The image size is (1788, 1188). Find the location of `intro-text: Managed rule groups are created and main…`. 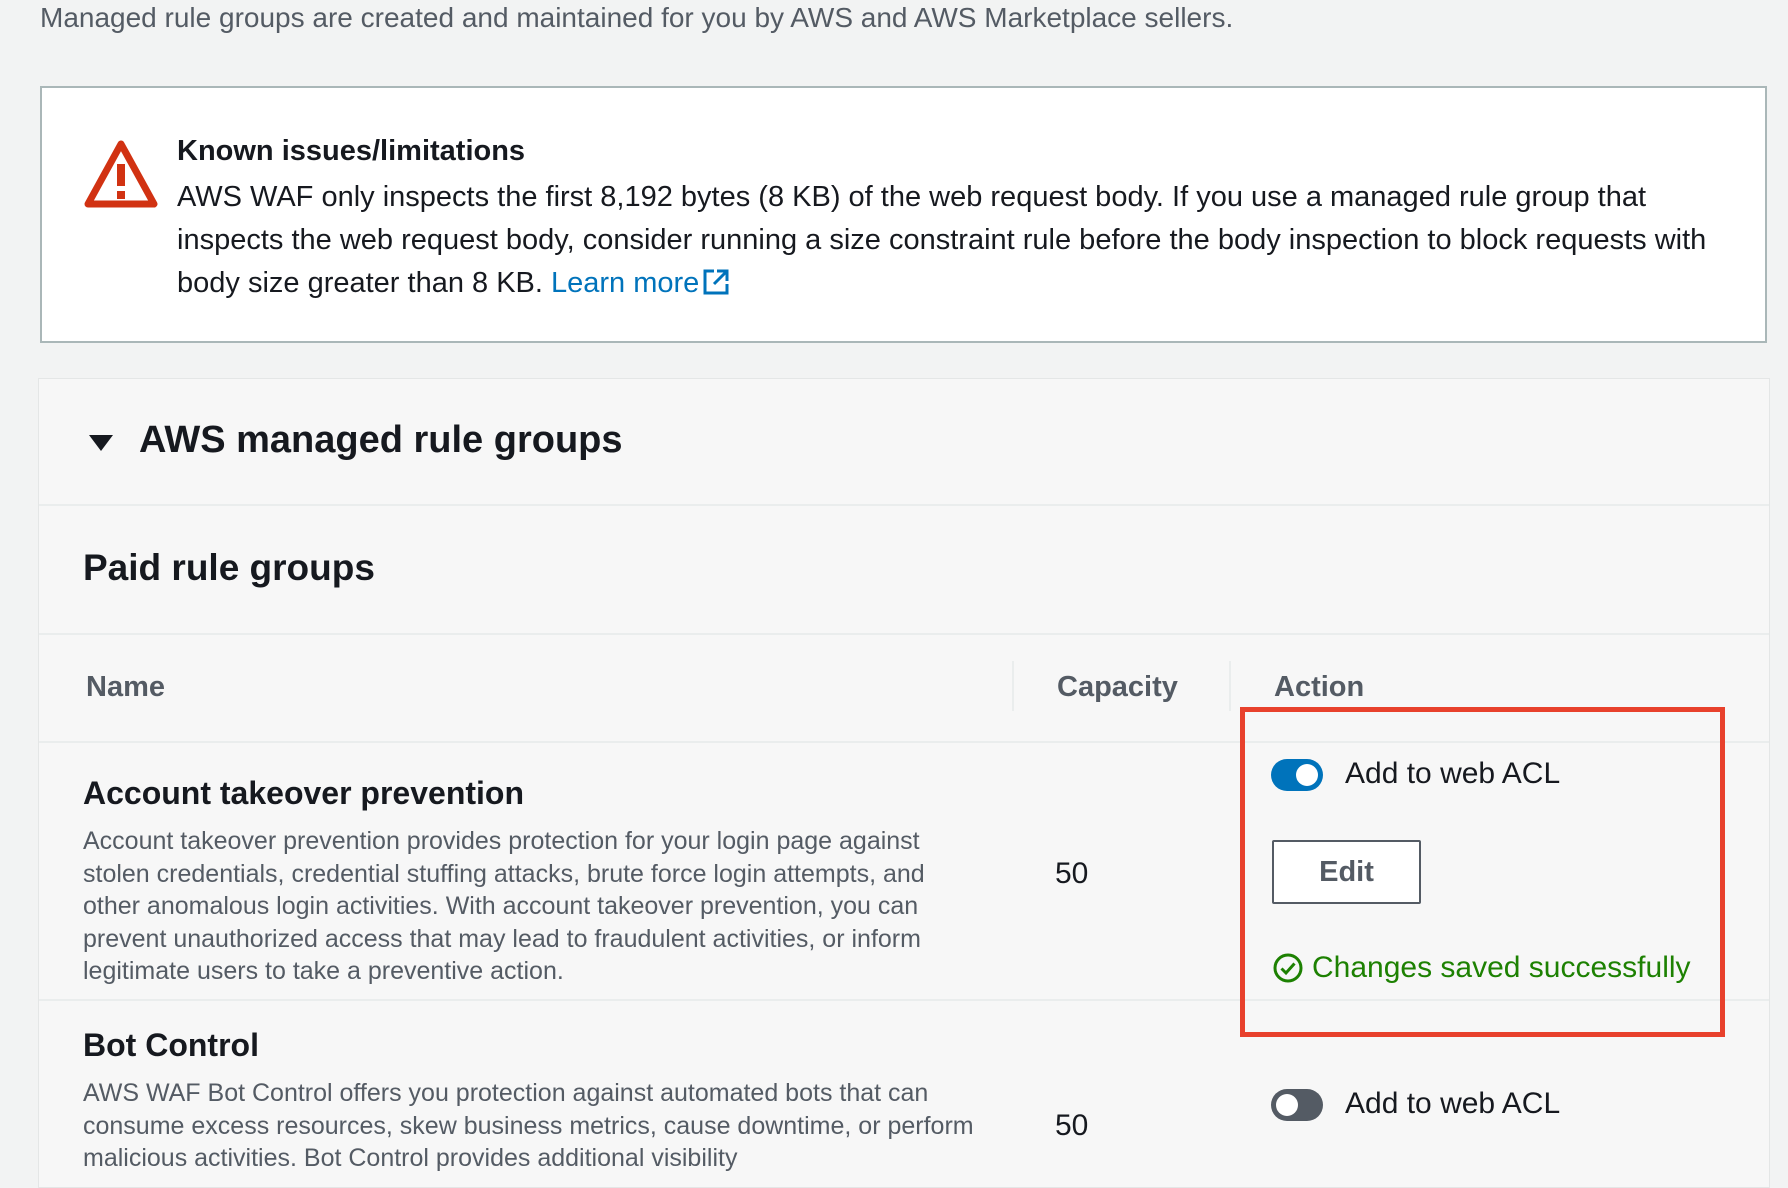

intro-text: Managed rule groups are created and main… is located at coordinates (637, 17).